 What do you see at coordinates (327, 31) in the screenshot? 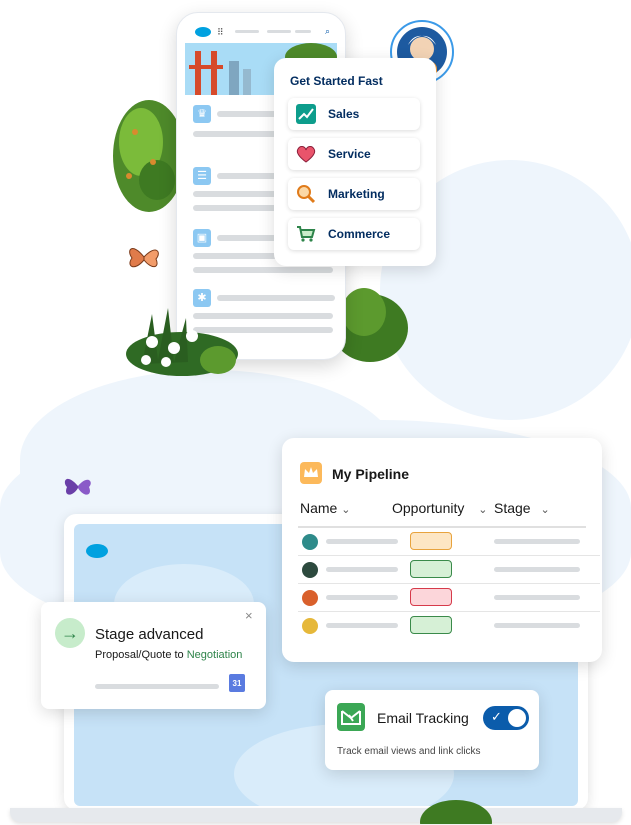
I see `search-icon: ⌕` at bounding box center [327, 31].